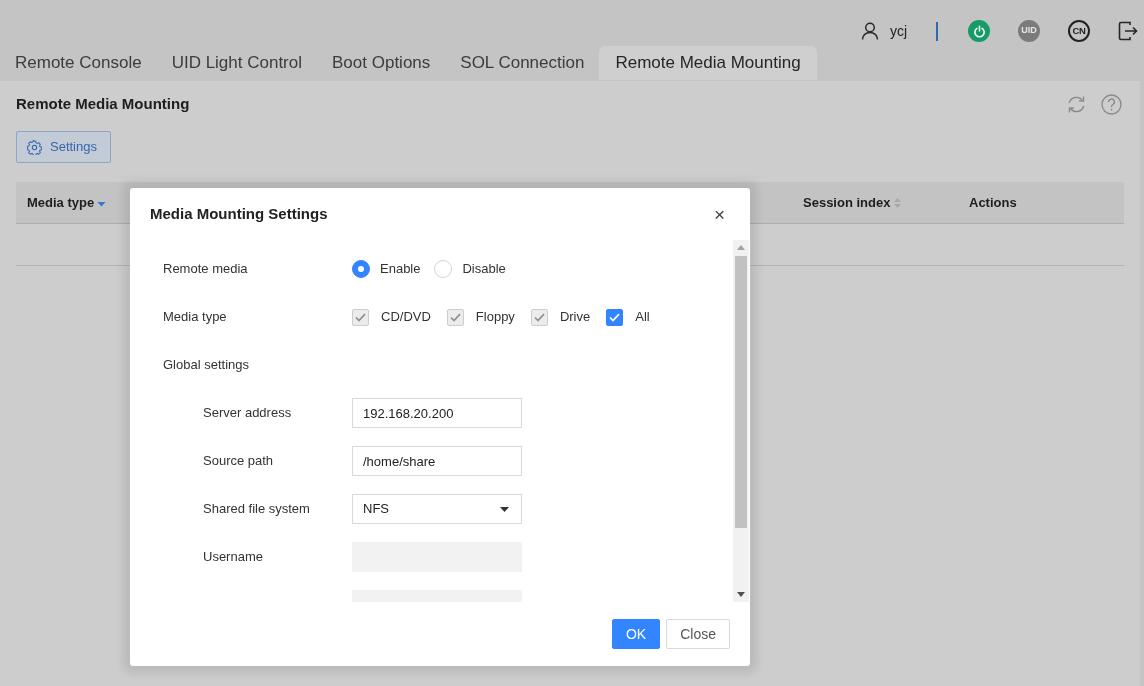 This screenshot has width=1144, height=686. What do you see at coordinates (361, 269) in the screenshot?
I see `radio-button` at bounding box center [361, 269].